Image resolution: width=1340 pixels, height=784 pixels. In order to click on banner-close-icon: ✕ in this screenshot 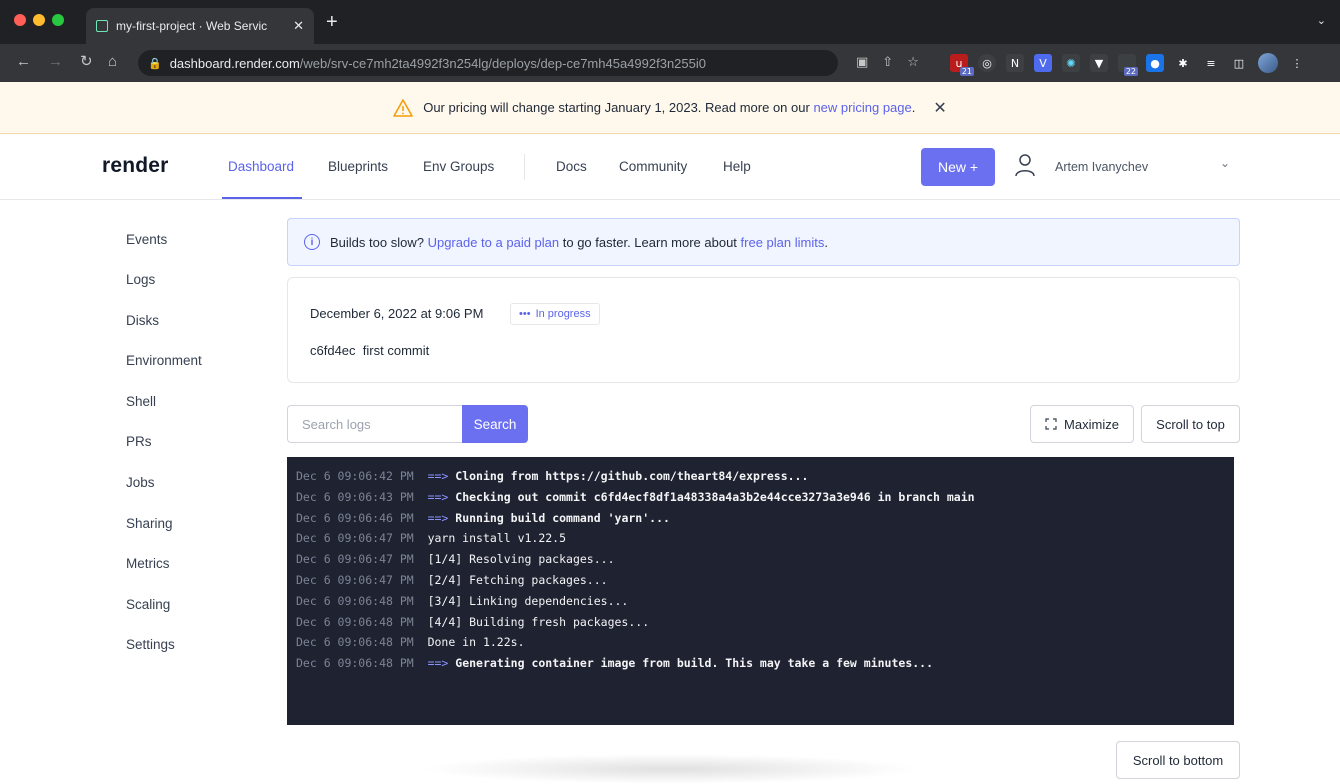, I will do `click(939, 108)`.